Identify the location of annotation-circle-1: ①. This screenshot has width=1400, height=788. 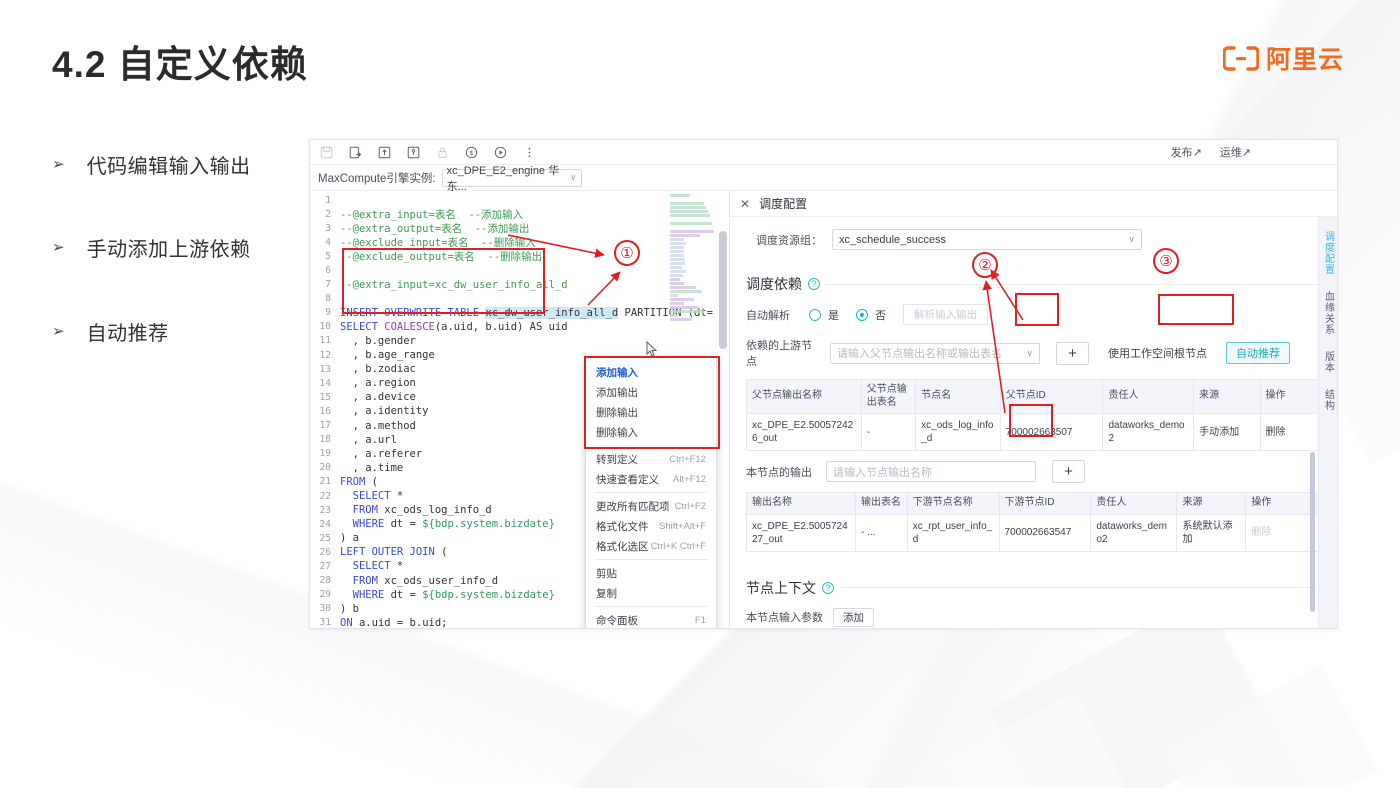
(627, 253).